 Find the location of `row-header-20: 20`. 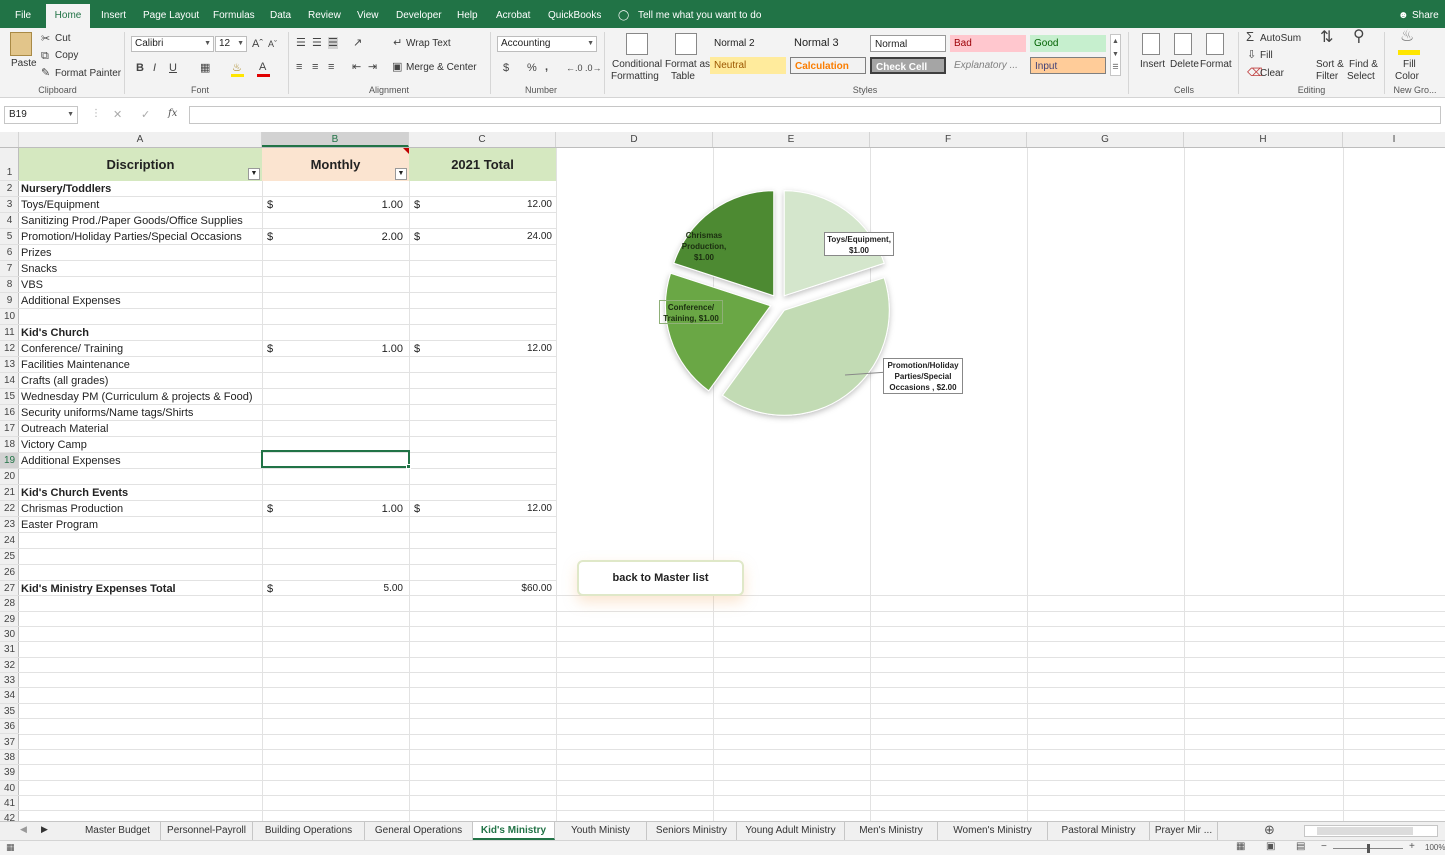

row-header-20: 20 is located at coordinates (9, 477).